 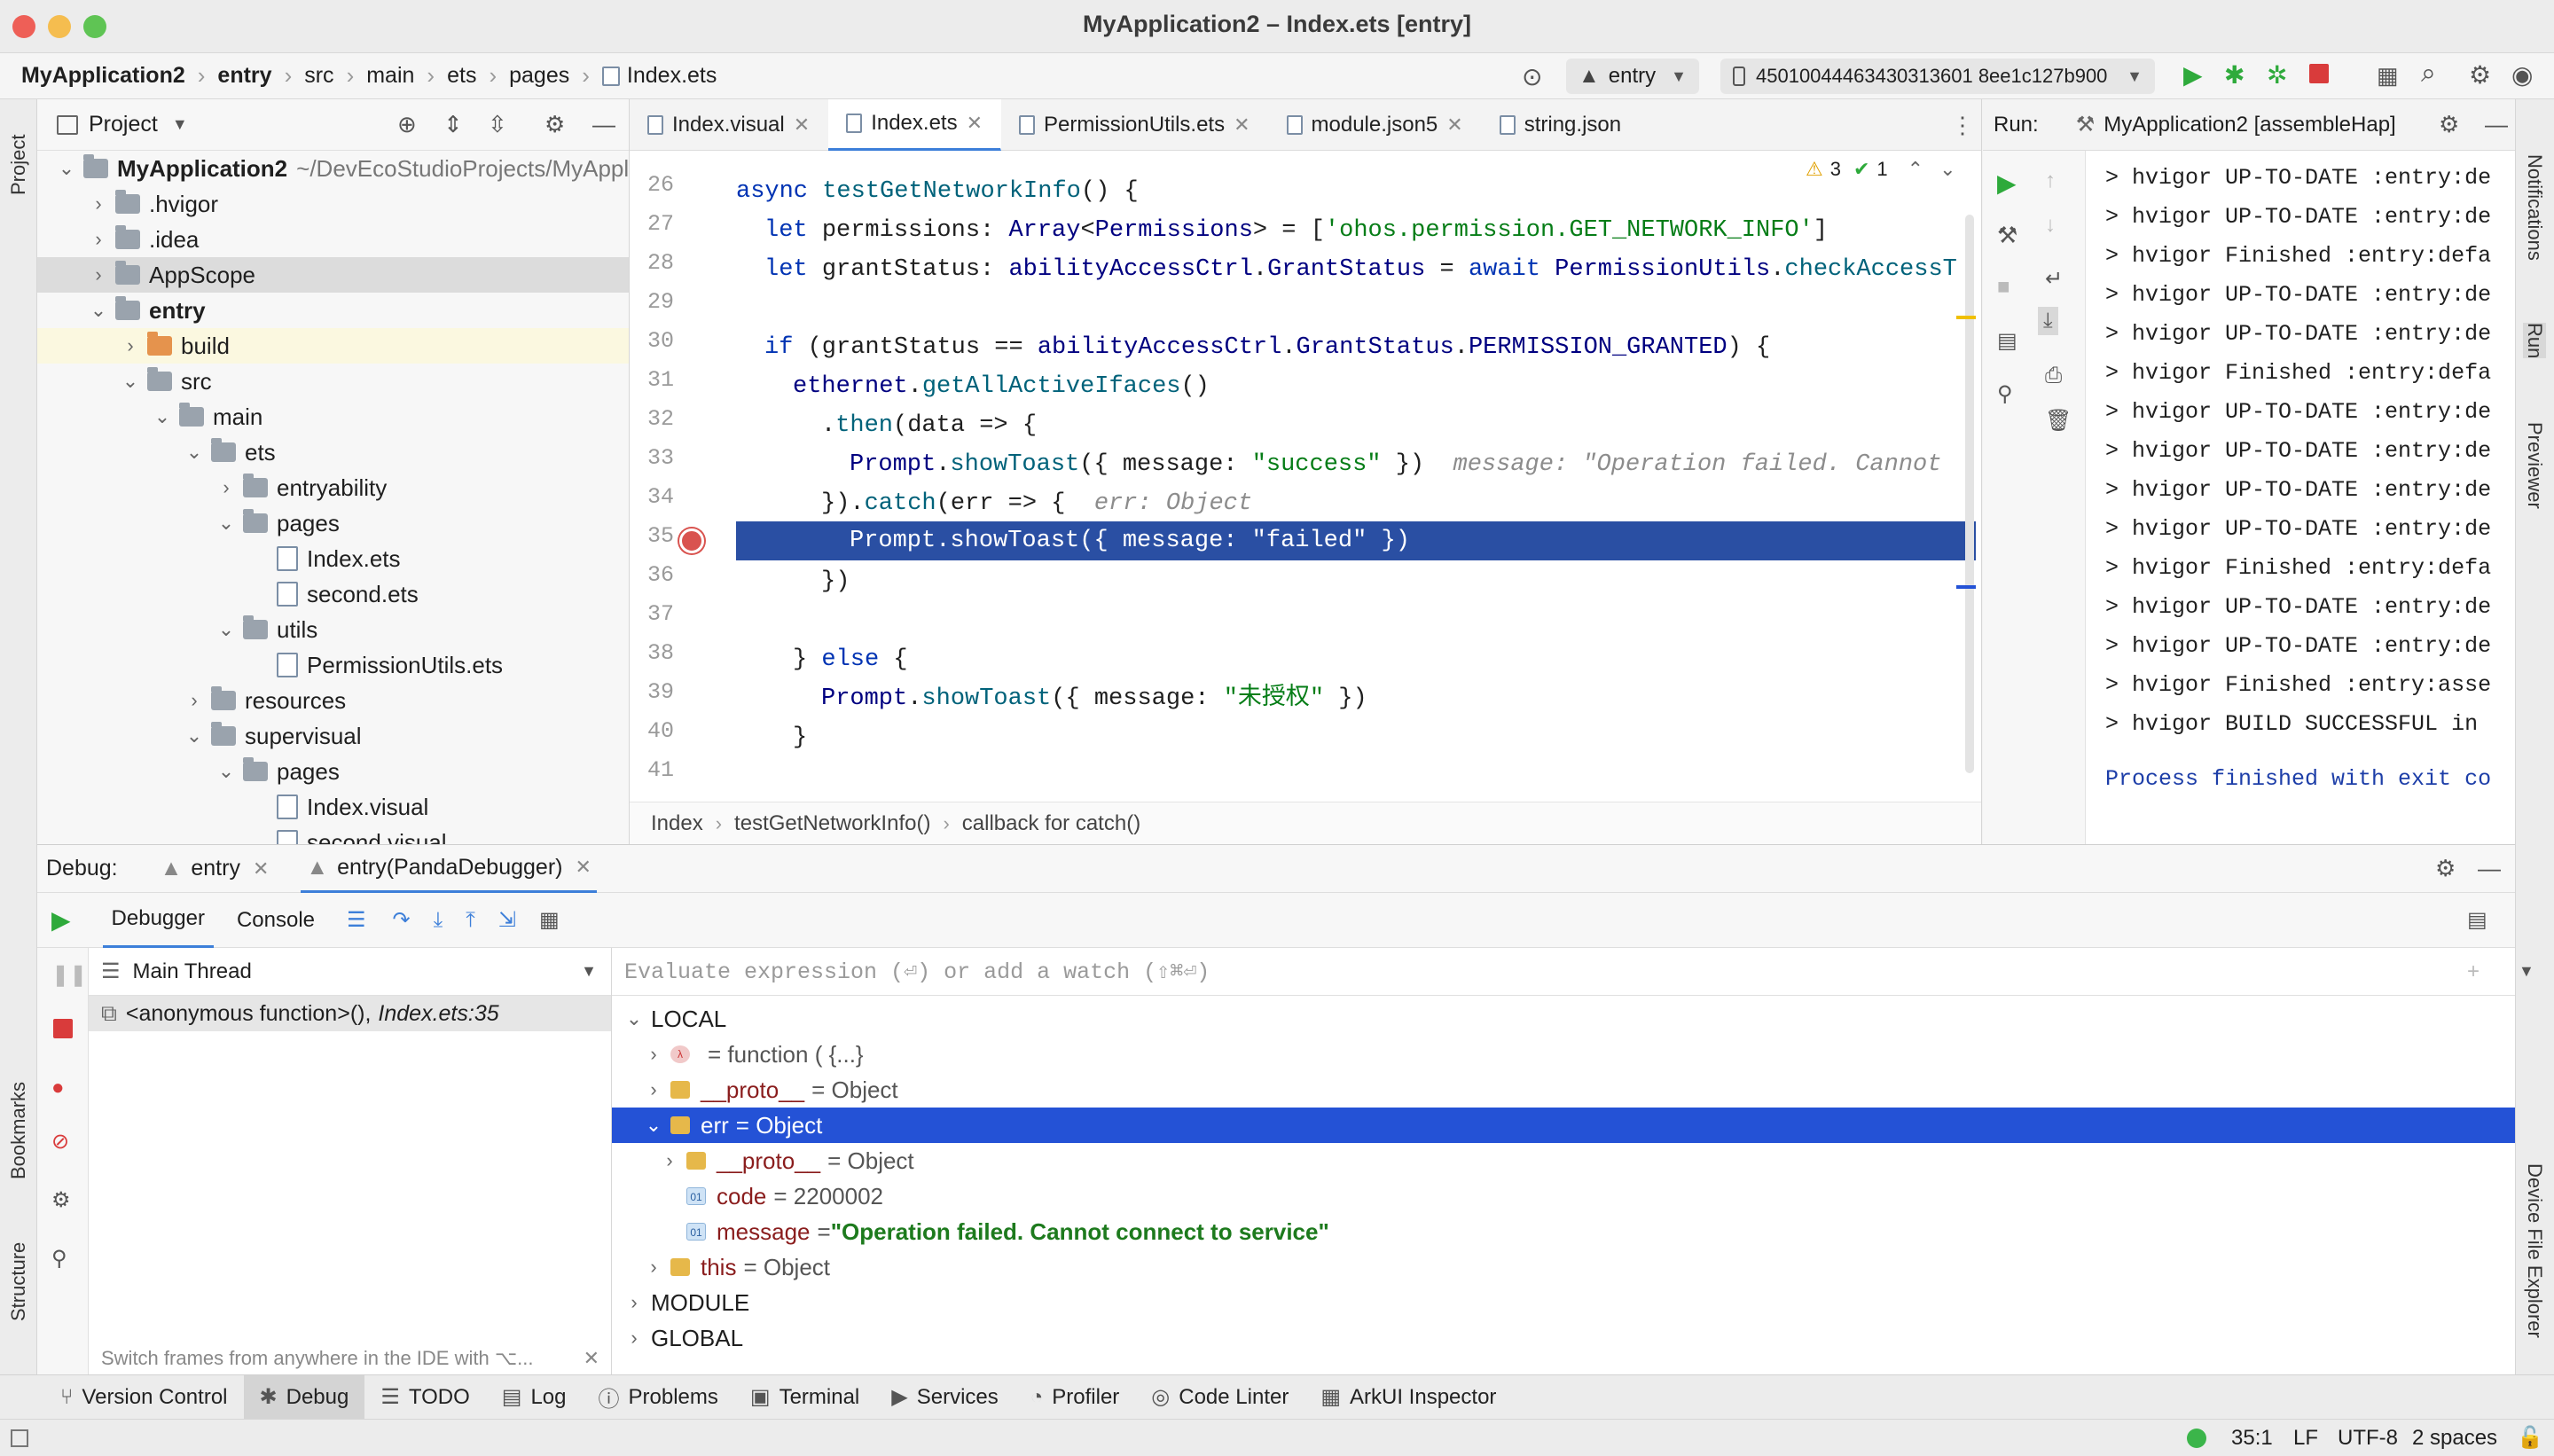 What do you see at coordinates (771, 737) in the screenshot?
I see `code-line-40: }` at bounding box center [771, 737].